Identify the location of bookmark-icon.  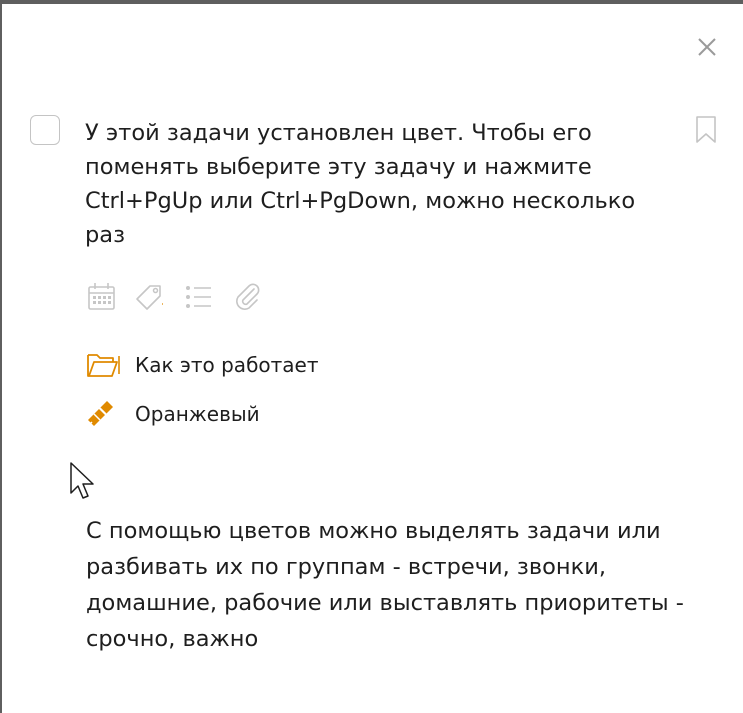
(706, 129).